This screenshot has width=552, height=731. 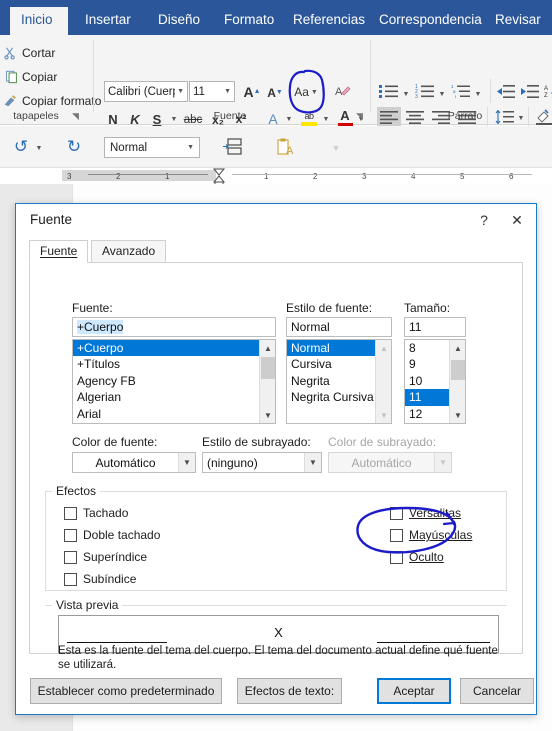 I want to click on more-options-icon: ▼, so click(x=336, y=148).